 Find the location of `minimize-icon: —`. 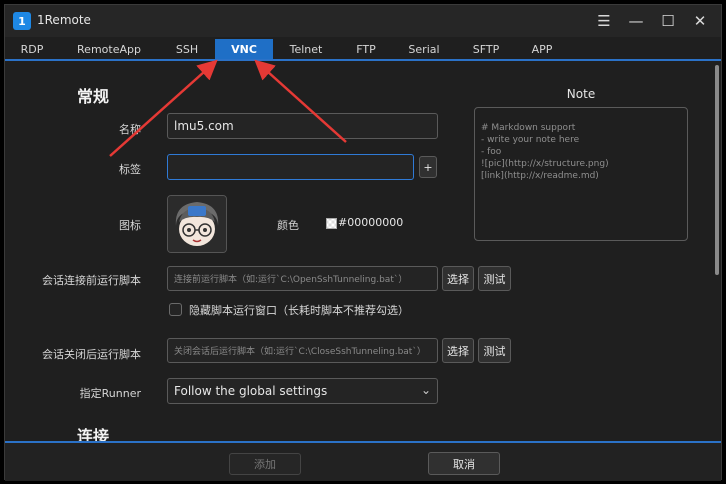

minimize-icon: — is located at coordinates (636, 21).